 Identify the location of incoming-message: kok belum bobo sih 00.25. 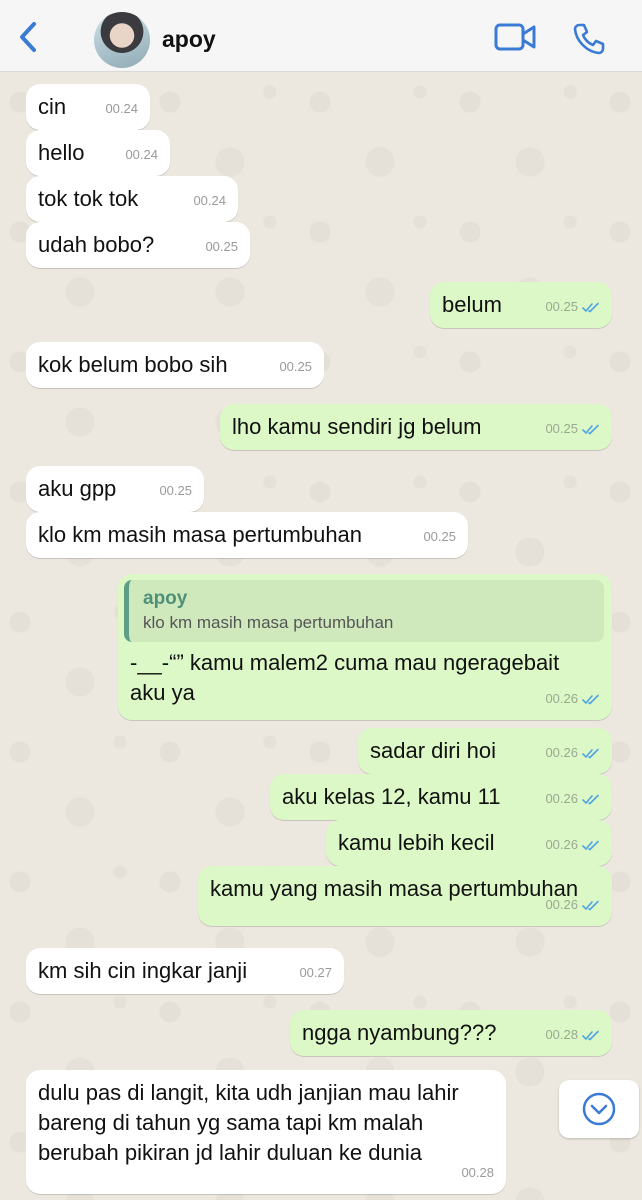
(175, 365).